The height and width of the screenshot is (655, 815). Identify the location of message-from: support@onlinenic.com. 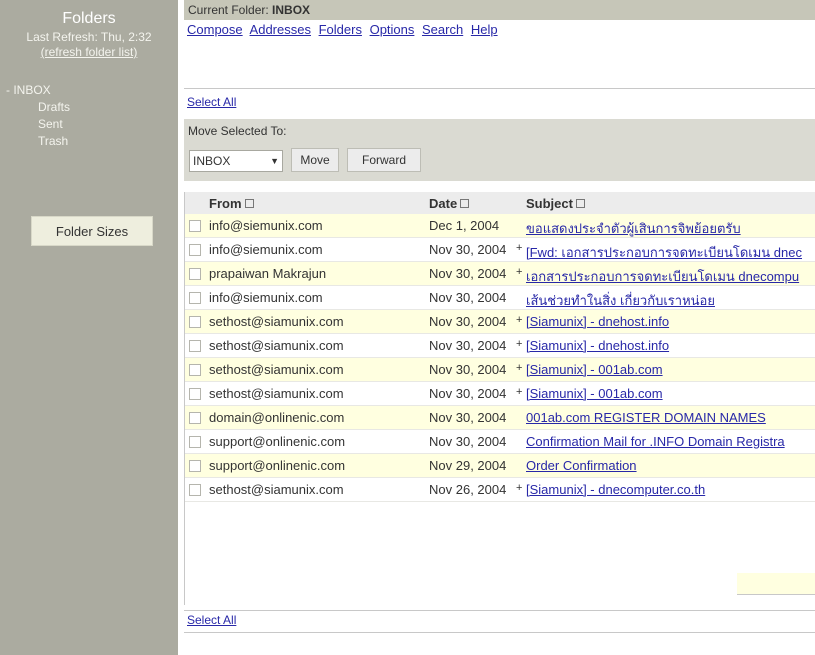
(277, 441).